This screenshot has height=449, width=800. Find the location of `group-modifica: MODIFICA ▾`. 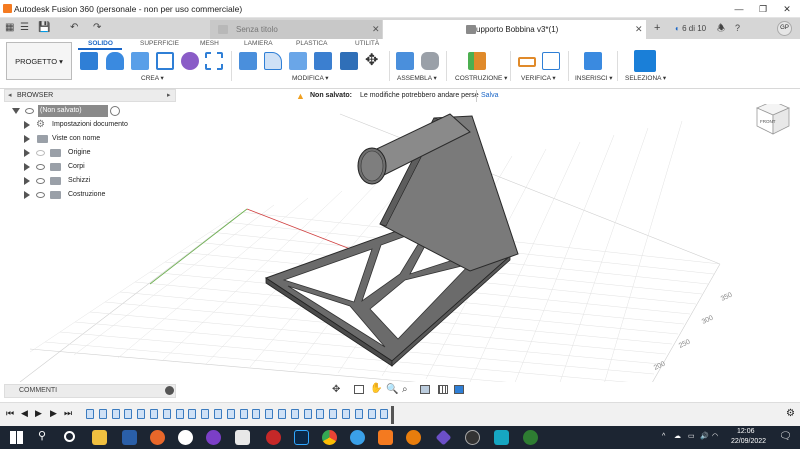

group-modifica: MODIFICA ▾ is located at coordinates (310, 78).